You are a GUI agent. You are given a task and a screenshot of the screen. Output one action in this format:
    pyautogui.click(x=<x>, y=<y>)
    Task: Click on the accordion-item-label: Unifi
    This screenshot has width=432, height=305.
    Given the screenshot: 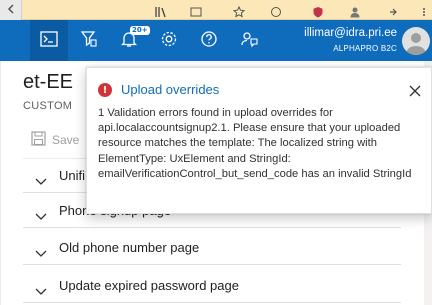 What is the action you would take?
    pyautogui.click(x=72, y=175)
    